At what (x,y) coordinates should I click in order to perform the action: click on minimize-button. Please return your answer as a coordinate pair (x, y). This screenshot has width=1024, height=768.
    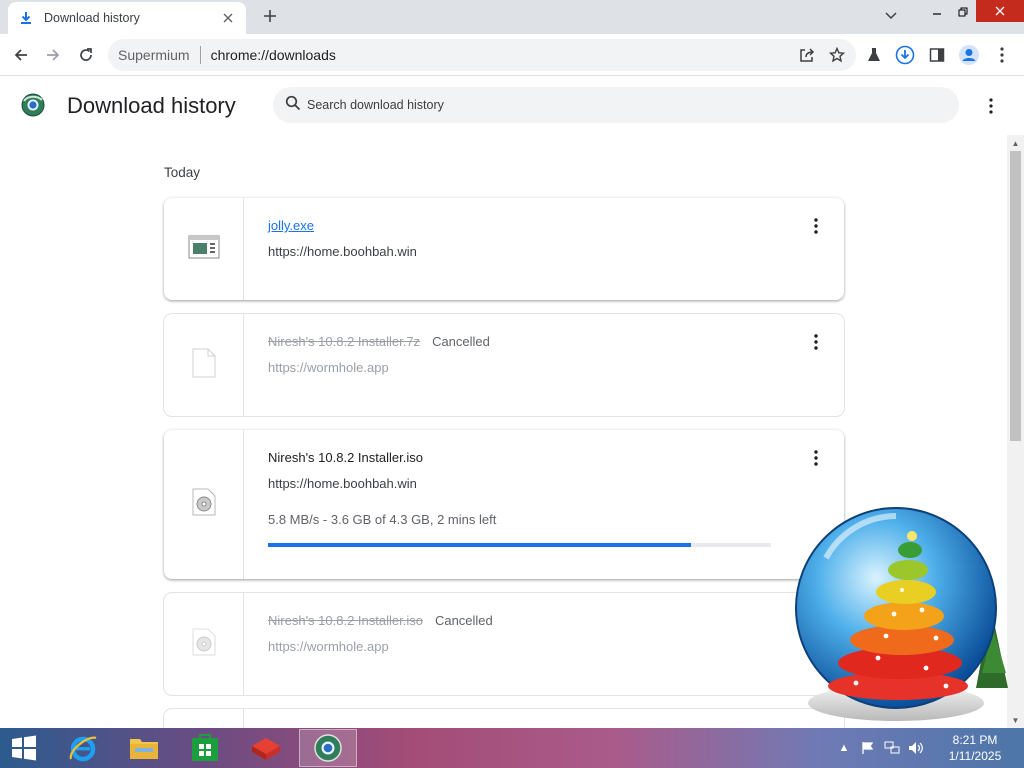
    Looking at the image, I should click on (937, 12).